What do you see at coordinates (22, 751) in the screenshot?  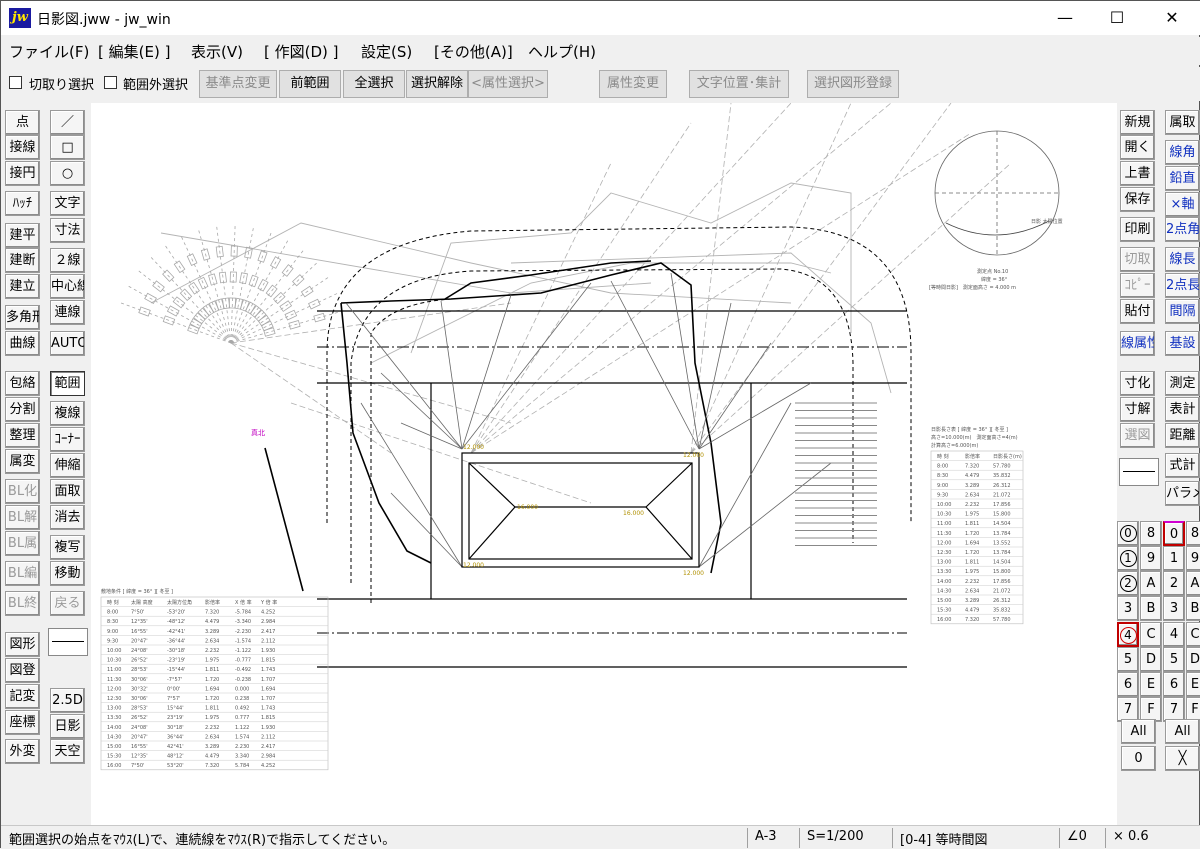 I see `tool-external-change-button: 外変` at bounding box center [22, 751].